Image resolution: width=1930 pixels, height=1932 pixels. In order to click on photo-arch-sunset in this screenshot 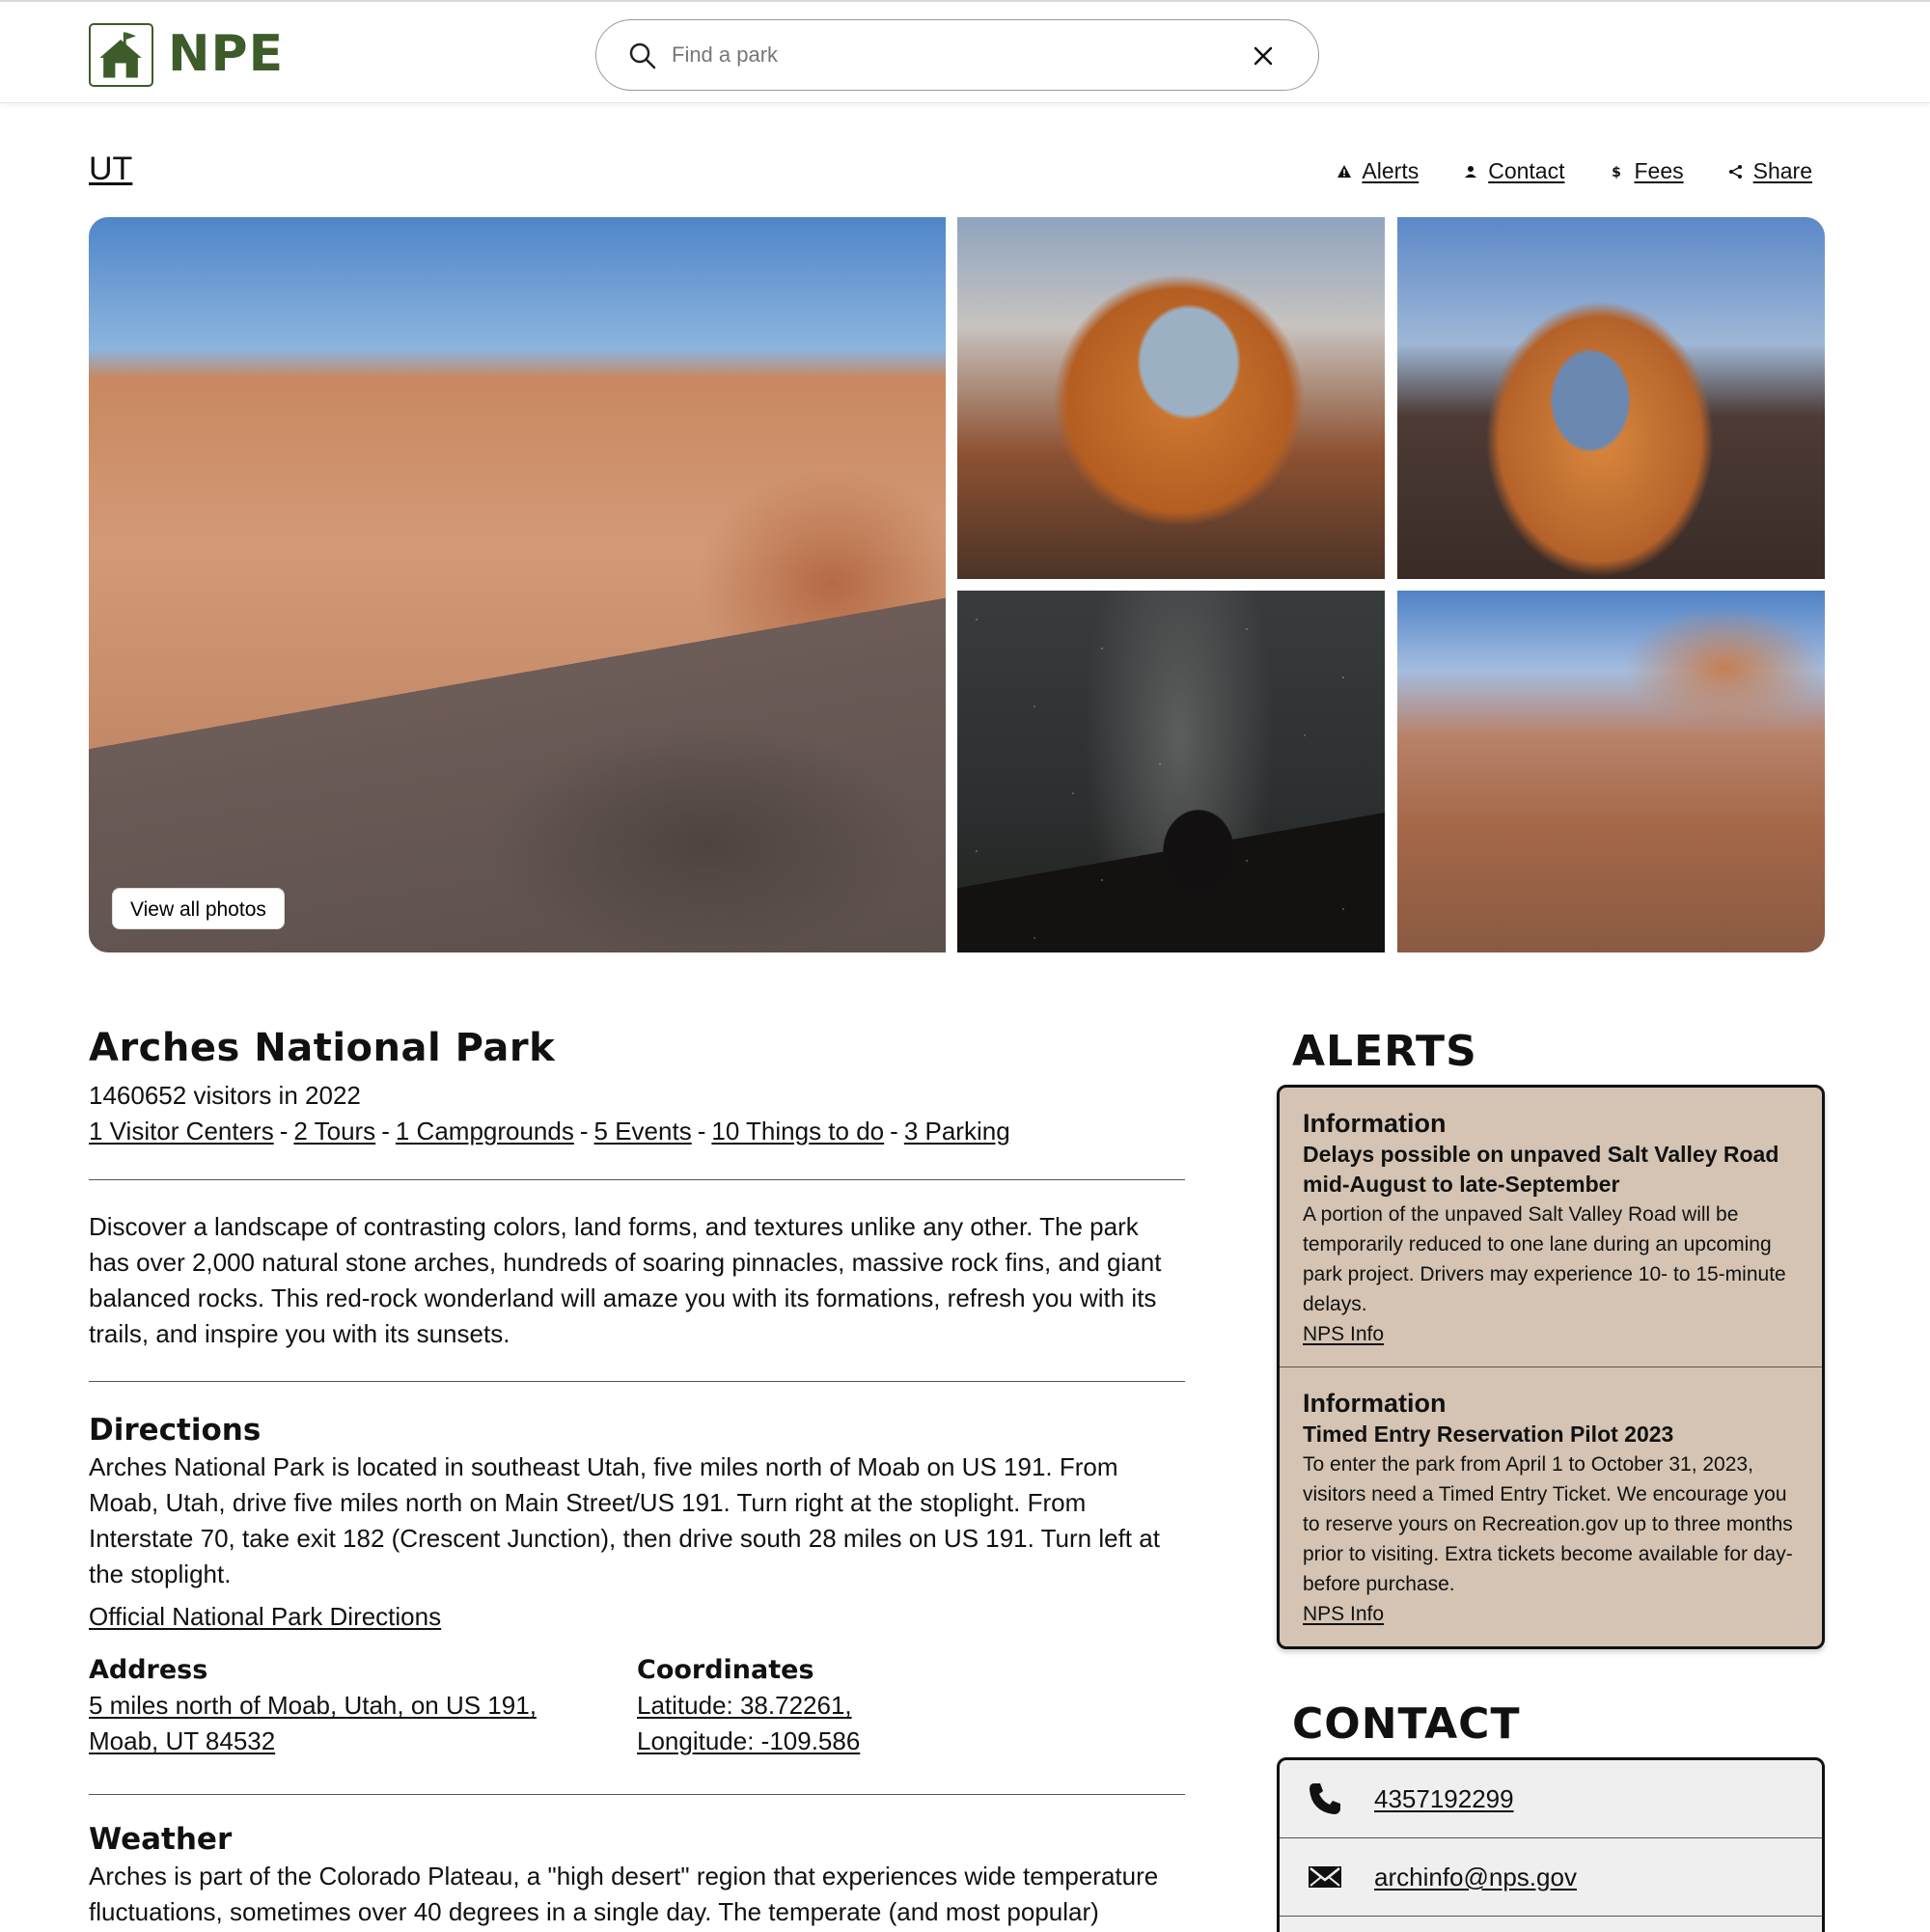, I will do `click(1171, 398)`.